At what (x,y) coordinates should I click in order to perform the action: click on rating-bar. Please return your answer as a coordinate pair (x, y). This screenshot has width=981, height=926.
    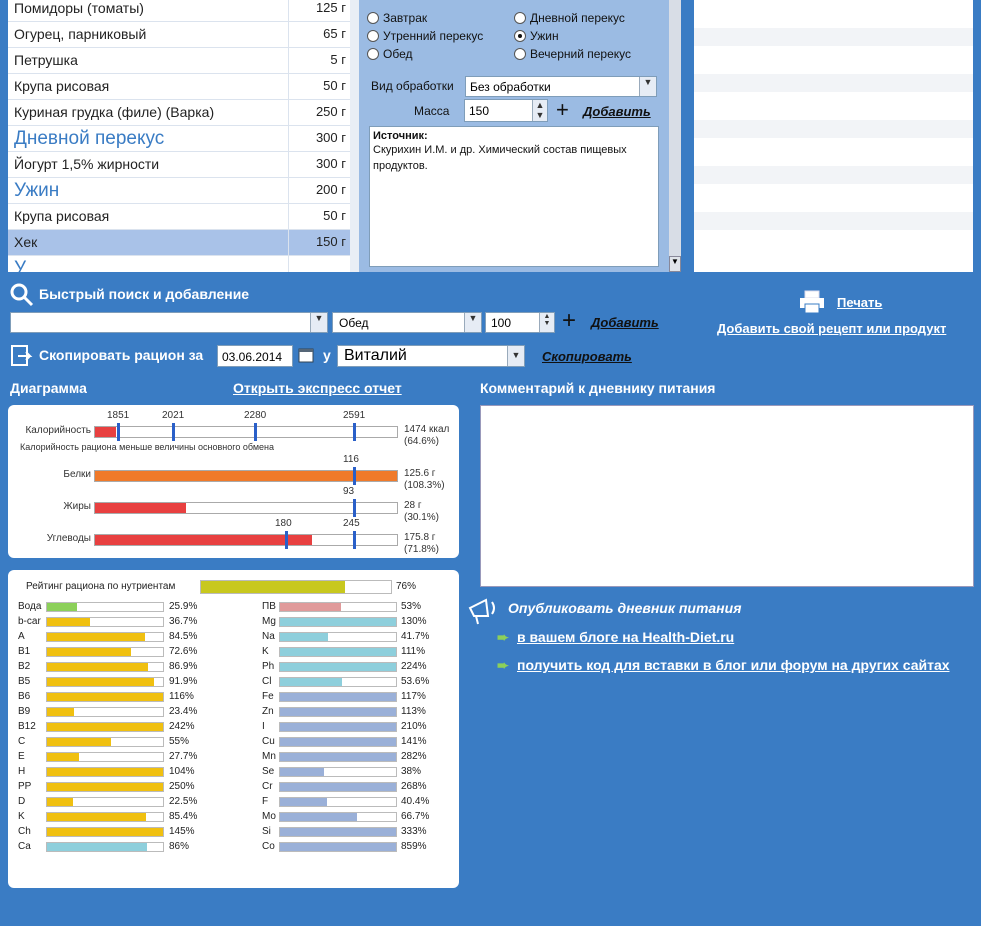
    Looking at the image, I should click on (296, 587).